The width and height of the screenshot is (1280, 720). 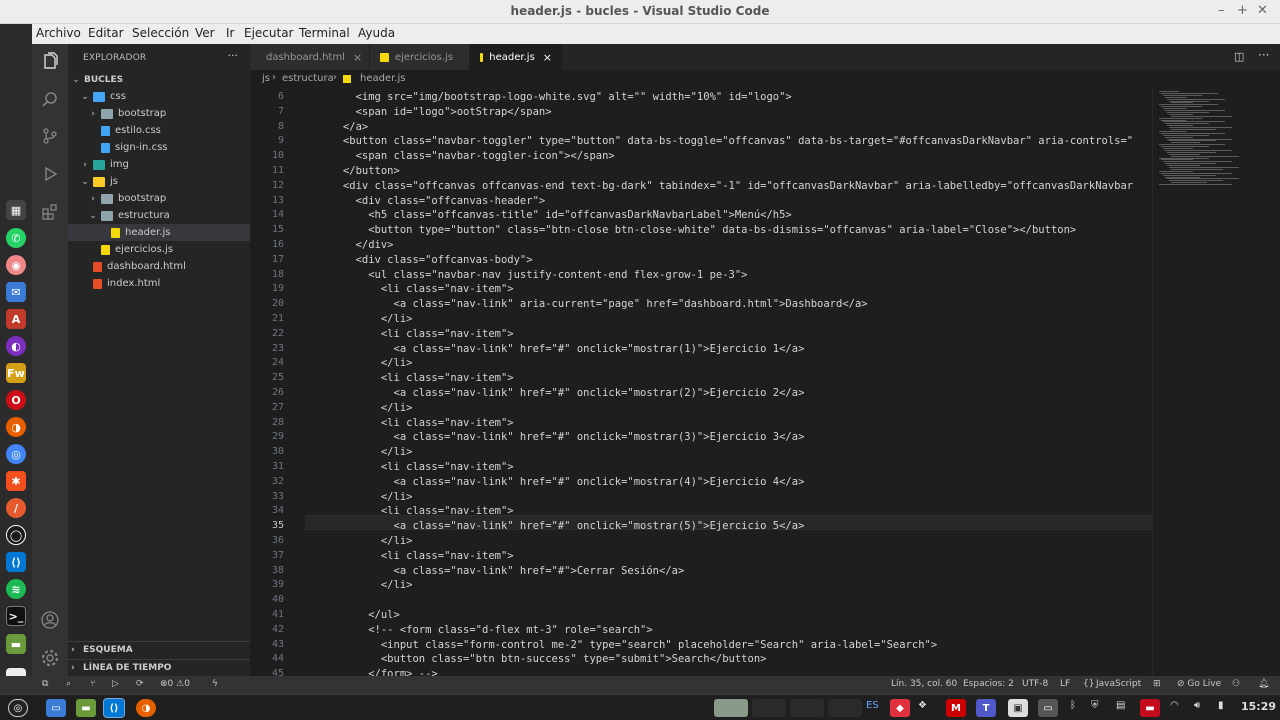 I want to click on code-line: </a>, so click(x=336, y=127).